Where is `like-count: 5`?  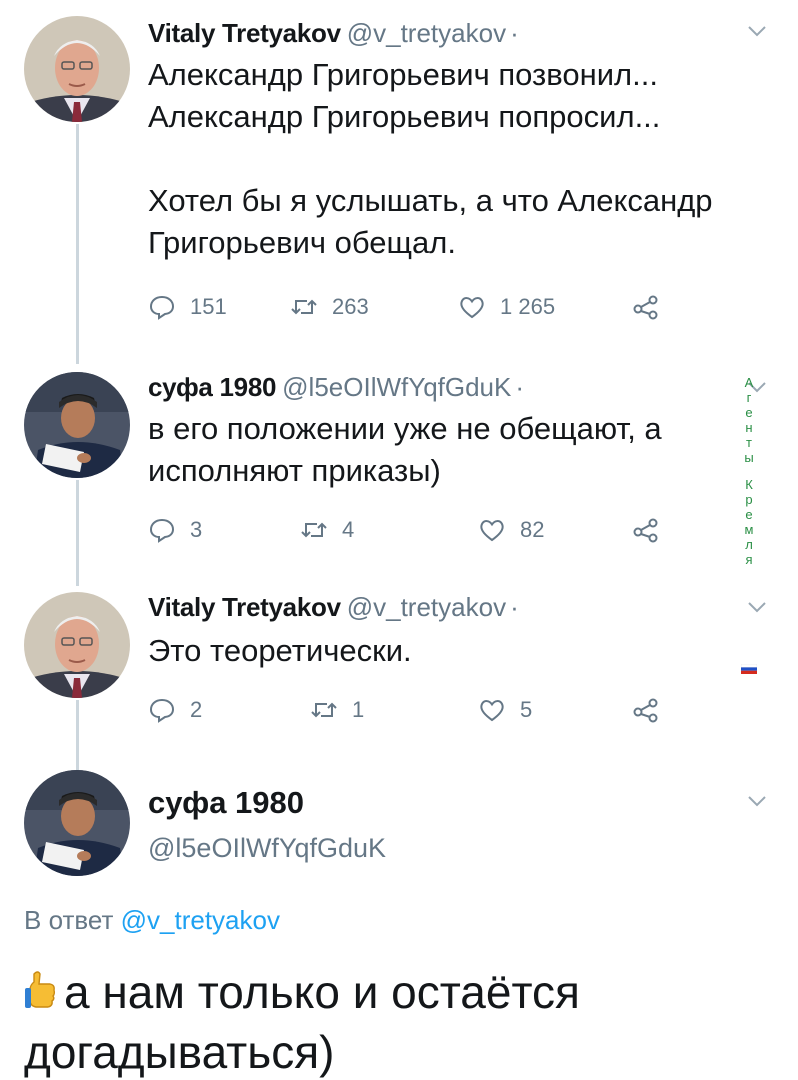 like-count: 5 is located at coordinates (526, 709).